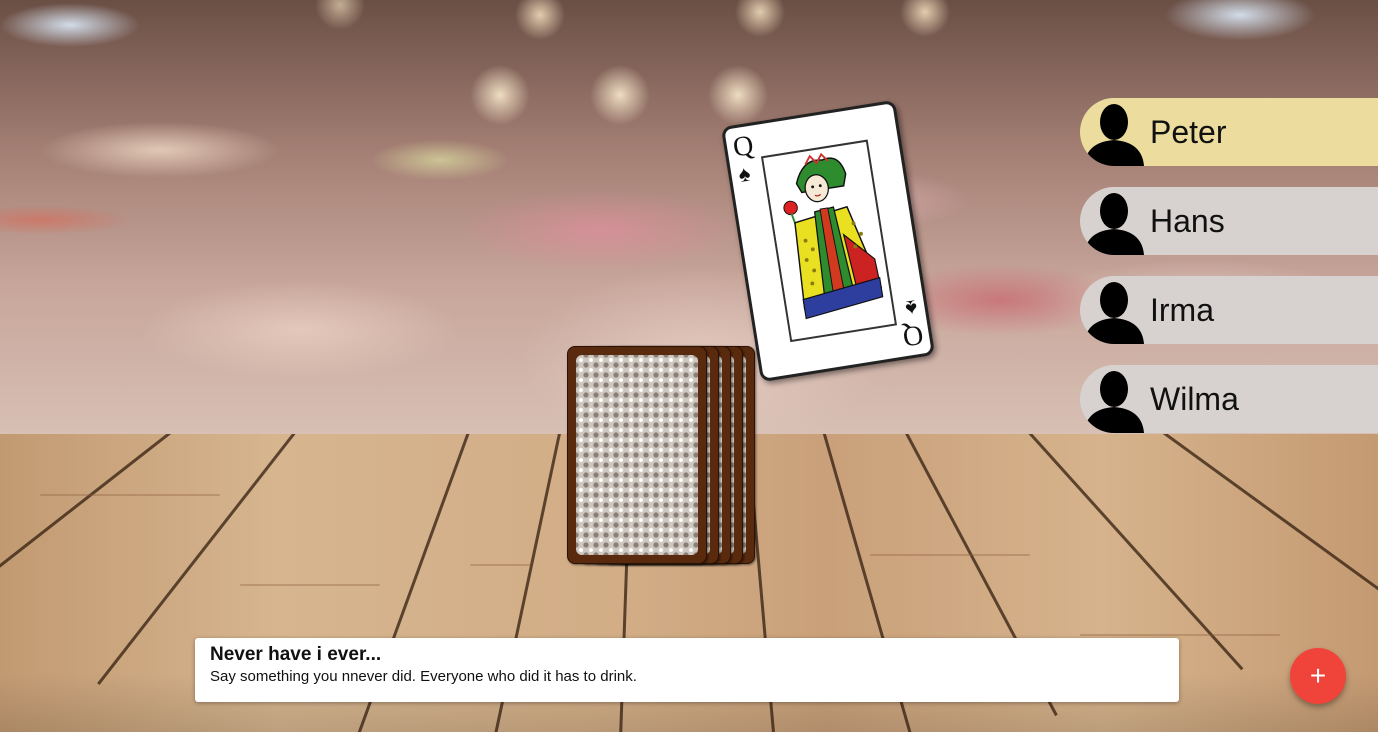 Image resolution: width=1378 pixels, height=732 pixels. Describe the element at coordinates (1187, 220) in the screenshot. I see `player-name: Hans` at that location.